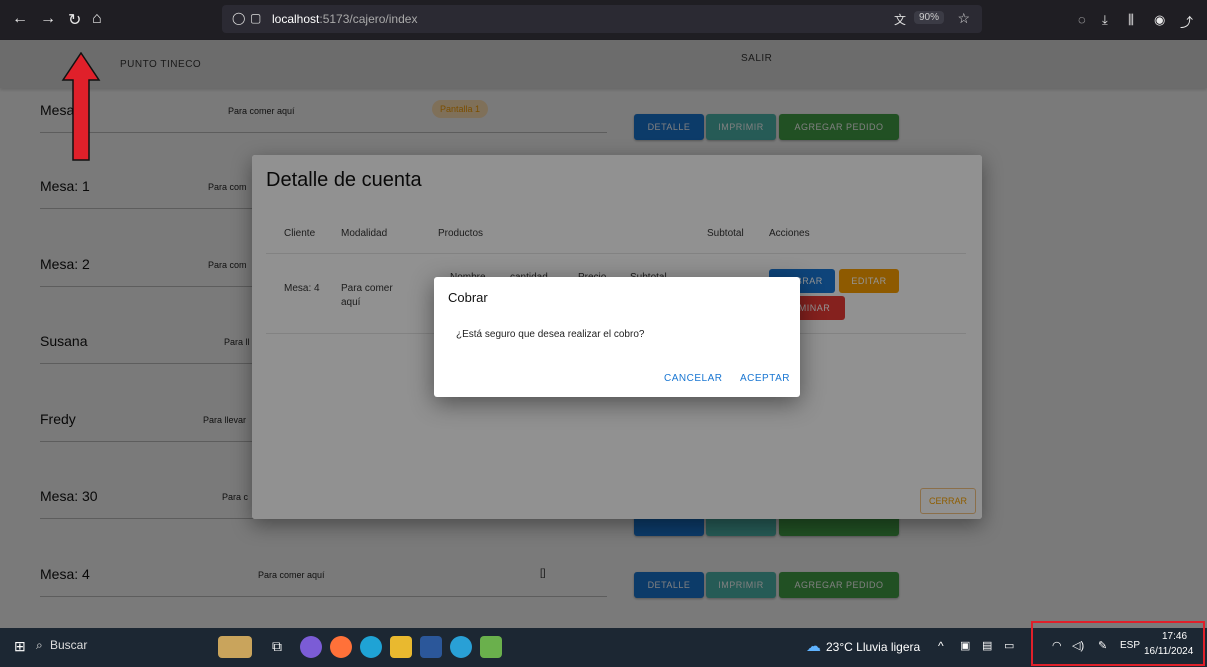 The image size is (1207, 667). I want to click on url-text: localhost:5173/cajero/index, so click(344, 19).